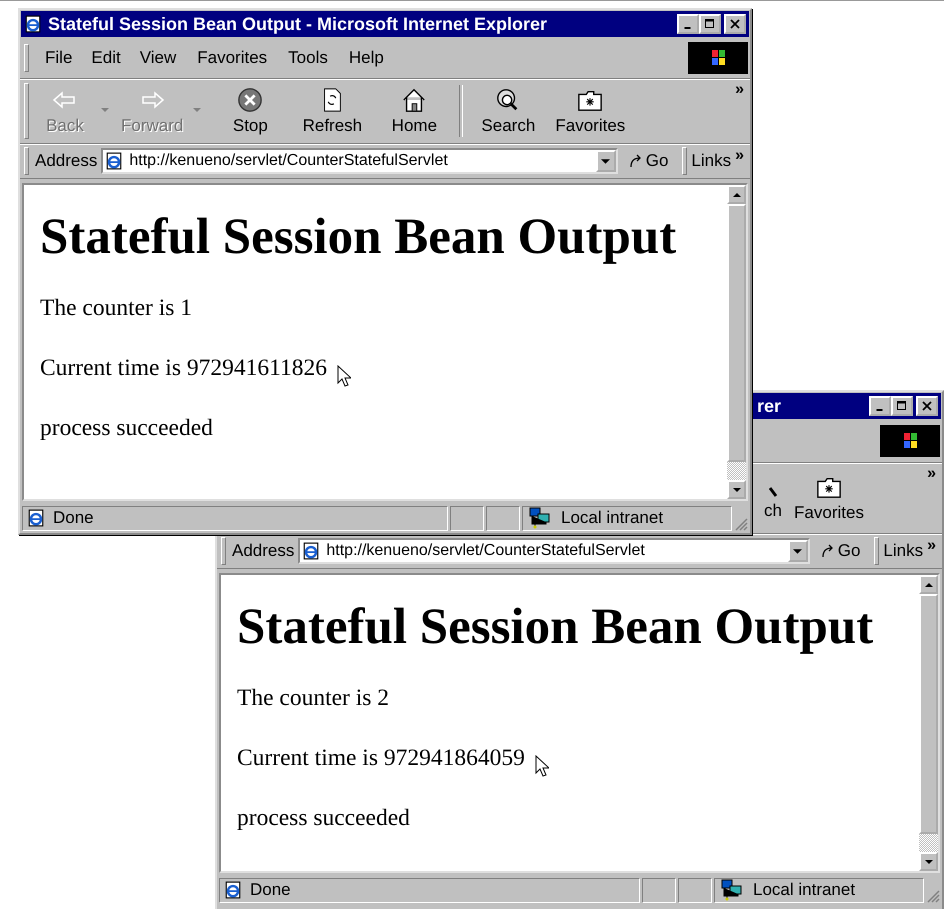 The image size is (944, 909). Describe the element at coordinates (773, 492) in the screenshot. I see `magnifier-handle-icon` at that location.